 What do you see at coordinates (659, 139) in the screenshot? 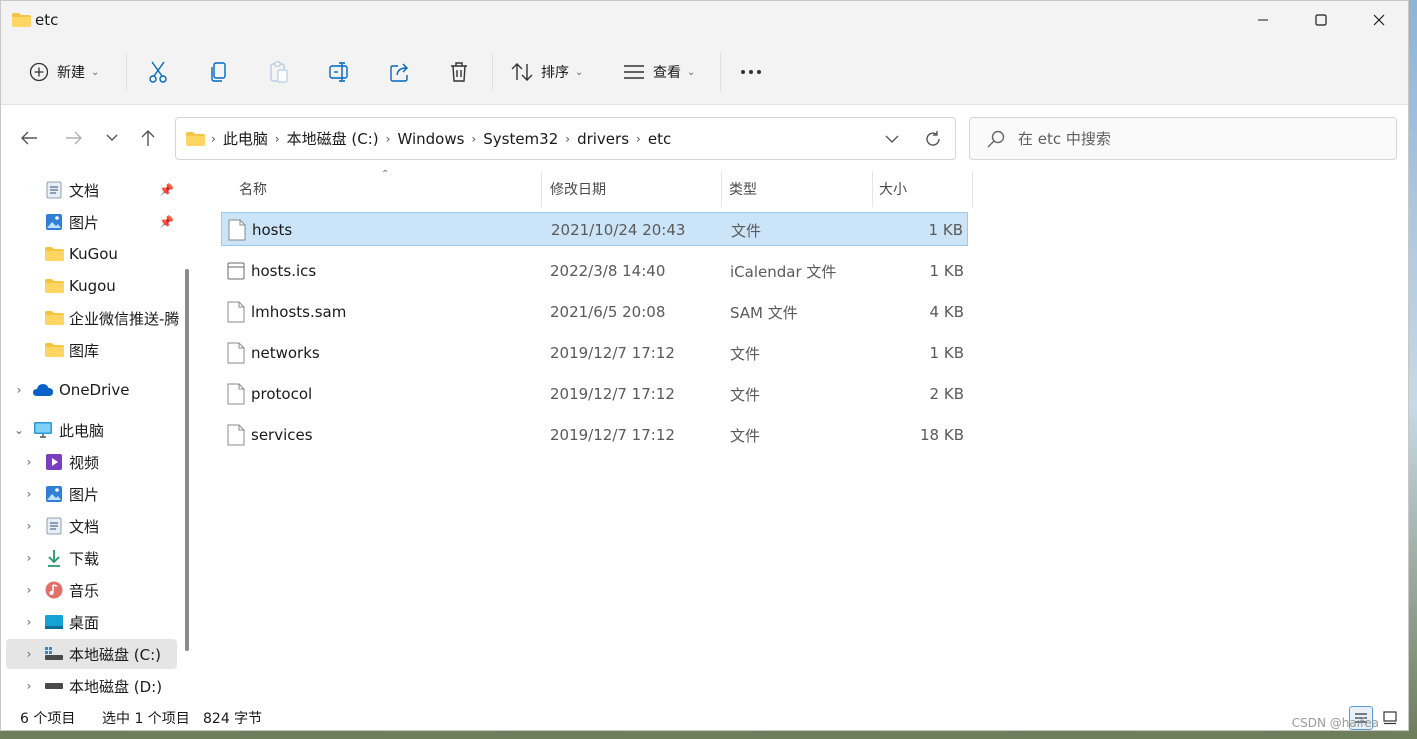
I see `crumb-etc: etc` at bounding box center [659, 139].